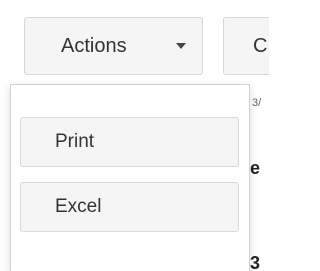 The height and width of the screenshot is (271, 320). I want to click on background-cell-text: 3/, so click(257, 103).